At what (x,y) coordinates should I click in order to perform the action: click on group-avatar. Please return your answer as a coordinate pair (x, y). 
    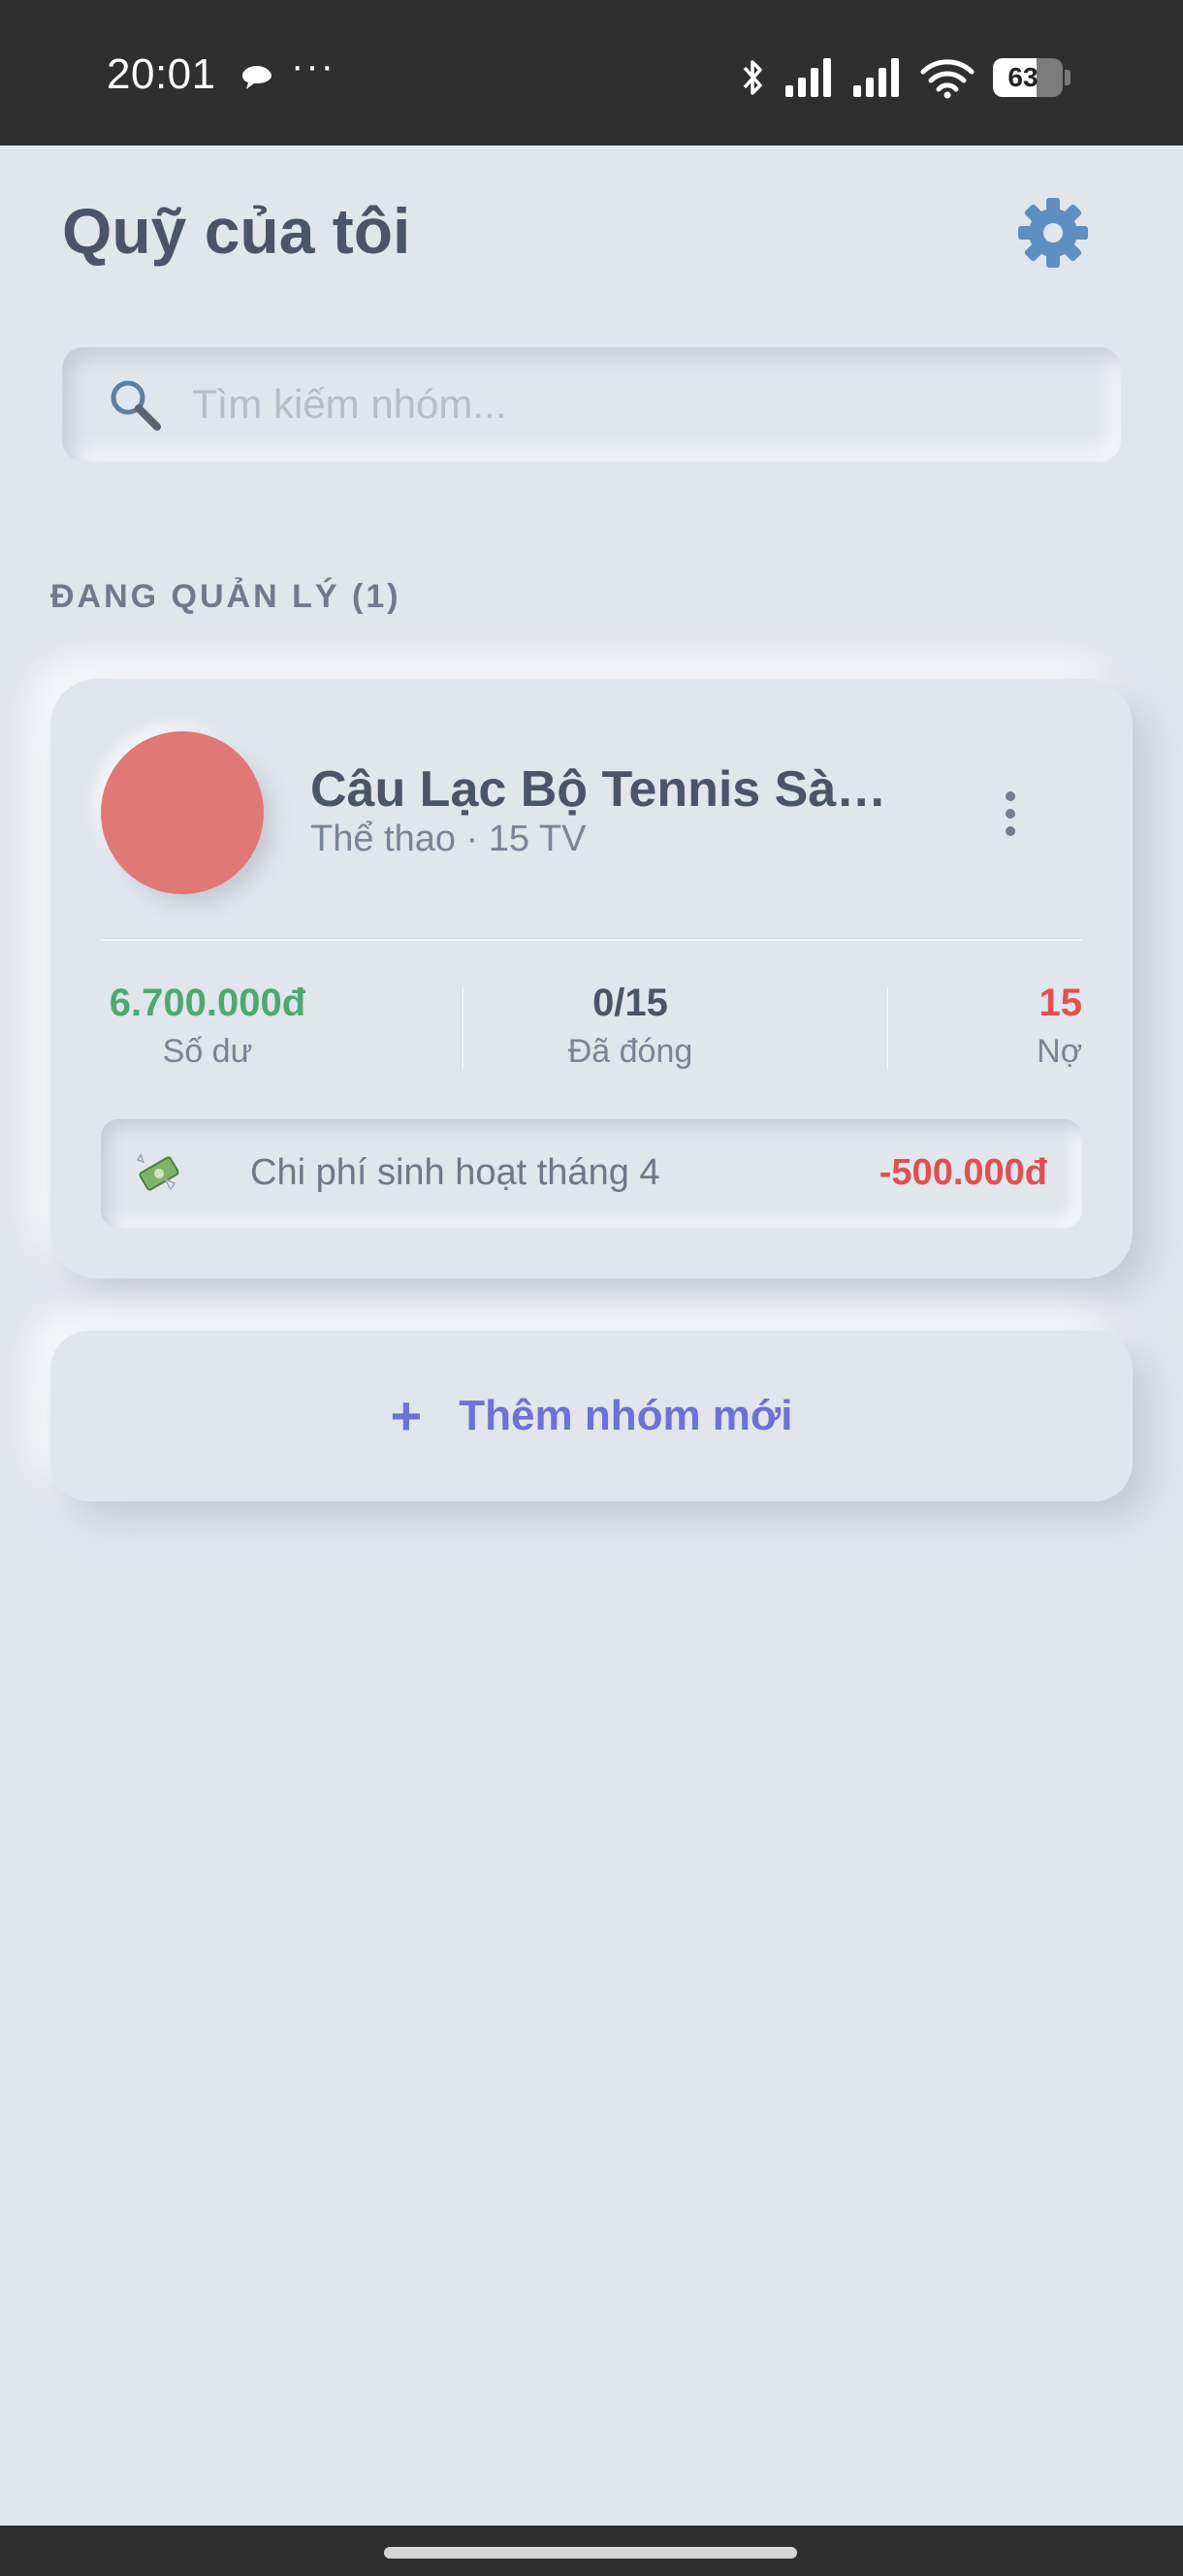
    Looking at the image, I should click on (182, 812).